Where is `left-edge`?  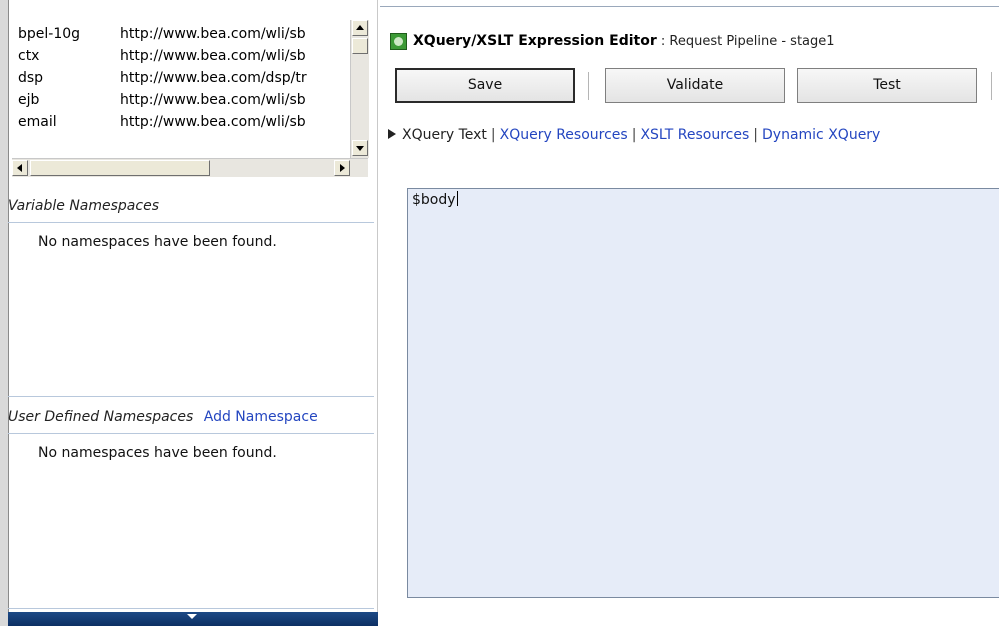
left-edge is located at coordinates (4, 313).